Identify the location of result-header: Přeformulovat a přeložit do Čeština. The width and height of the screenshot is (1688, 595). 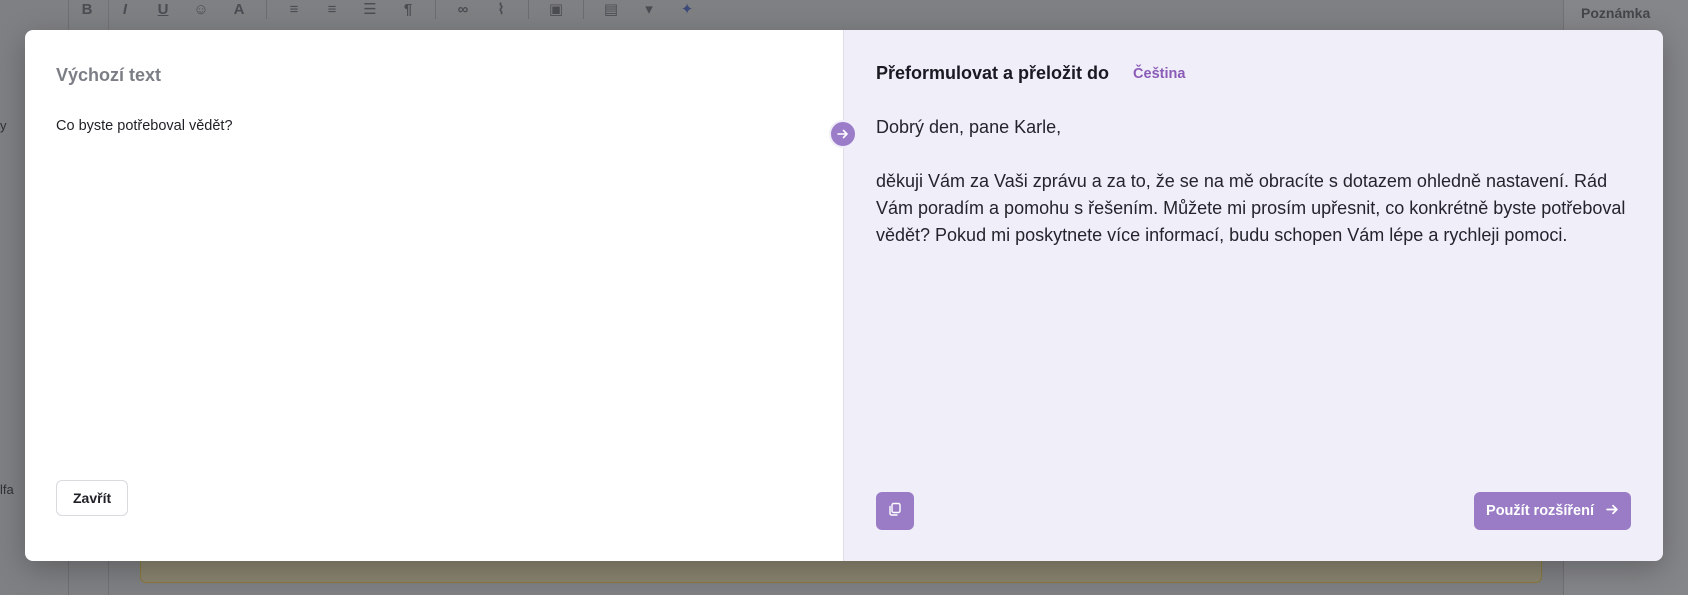
(1030, 73).